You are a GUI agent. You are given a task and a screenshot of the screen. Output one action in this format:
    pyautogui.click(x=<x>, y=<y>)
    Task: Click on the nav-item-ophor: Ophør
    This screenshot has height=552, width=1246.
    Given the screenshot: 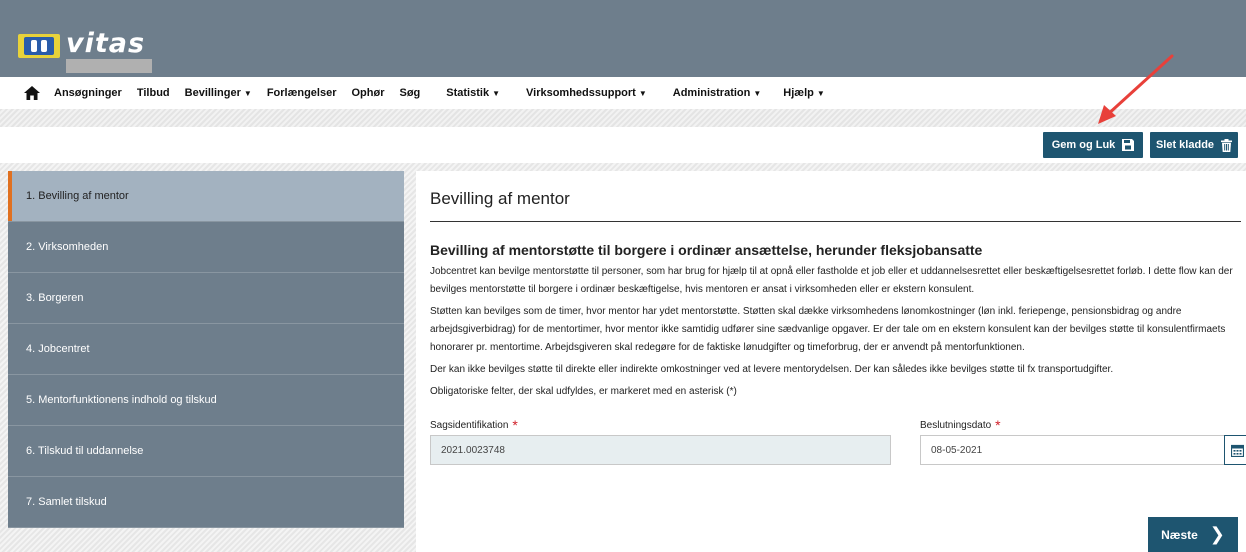 What is the action you would take?
    pyautogui.click(x=368, y=93)
    